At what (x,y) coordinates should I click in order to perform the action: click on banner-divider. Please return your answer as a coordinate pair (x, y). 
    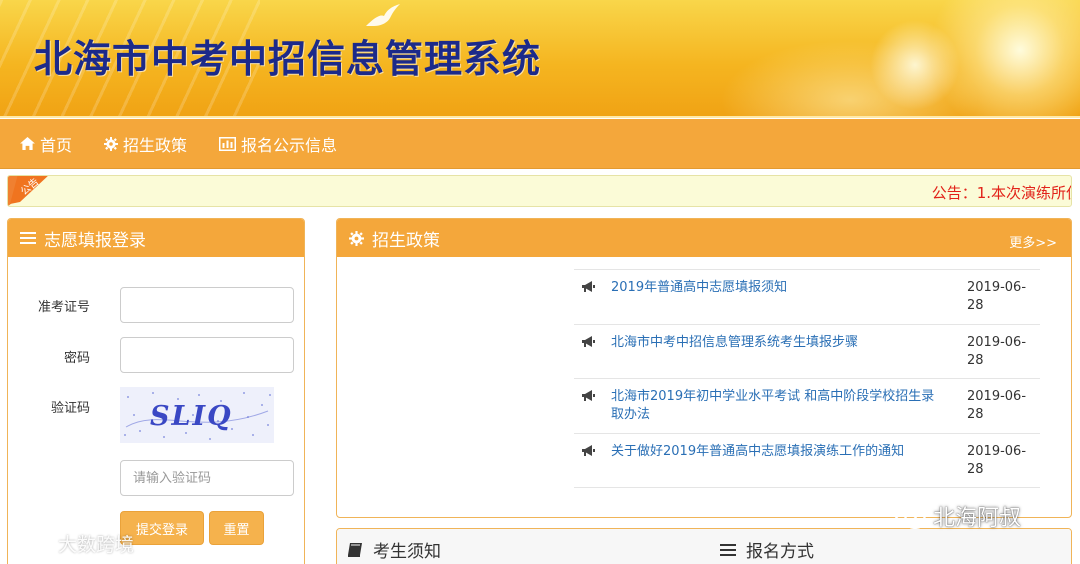
    Looking at the image, I should click on (540, 117).